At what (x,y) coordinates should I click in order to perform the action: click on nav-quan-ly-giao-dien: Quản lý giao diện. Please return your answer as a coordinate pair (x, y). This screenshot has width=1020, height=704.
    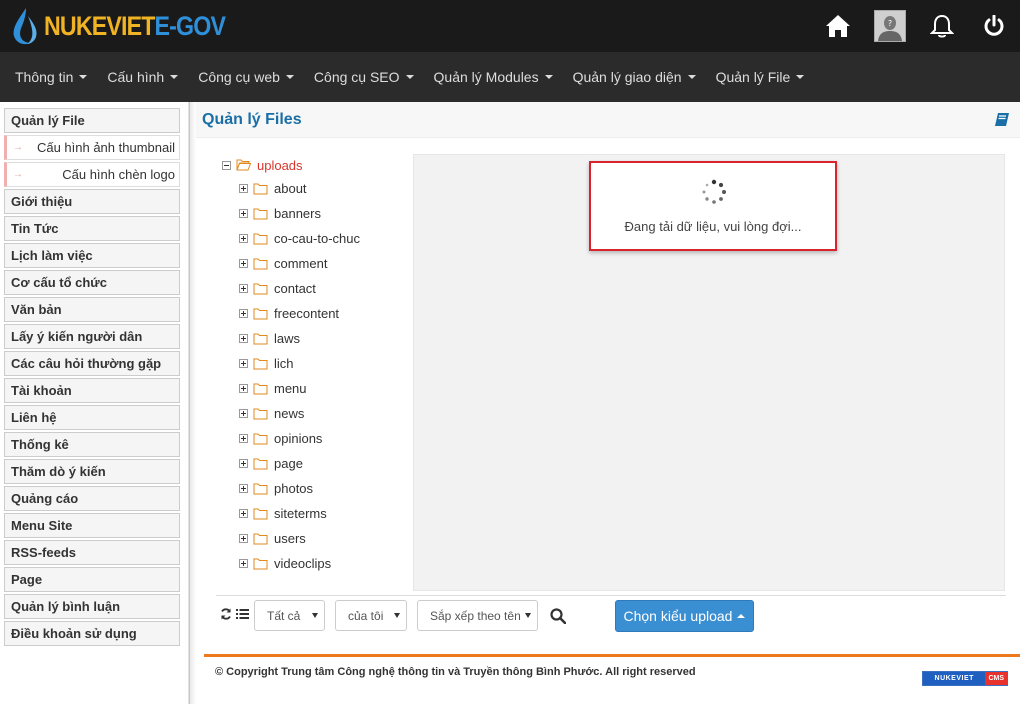
    Looking at the image, I should click on (634, 77).